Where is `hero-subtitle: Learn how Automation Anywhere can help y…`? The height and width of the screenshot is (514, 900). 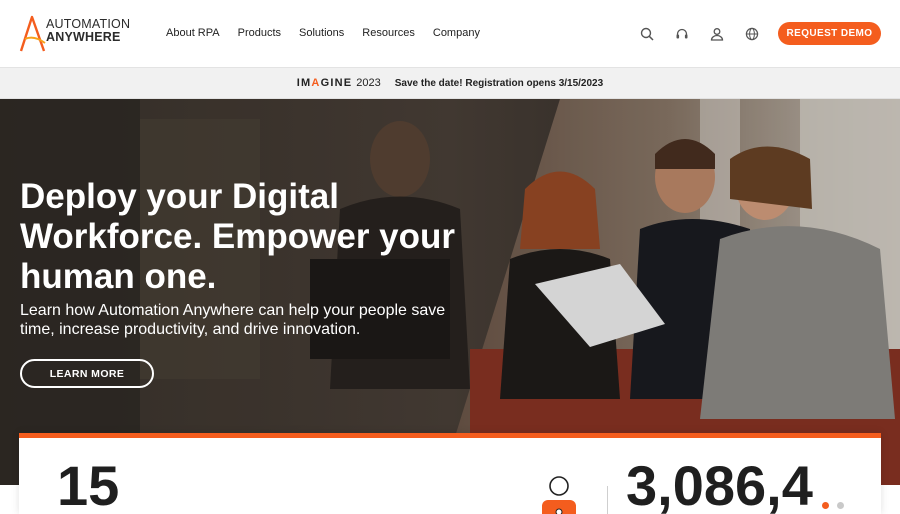 hero-subtitle: Learn how Automation Anywhere can help y… is located at coordinates (233, 320).